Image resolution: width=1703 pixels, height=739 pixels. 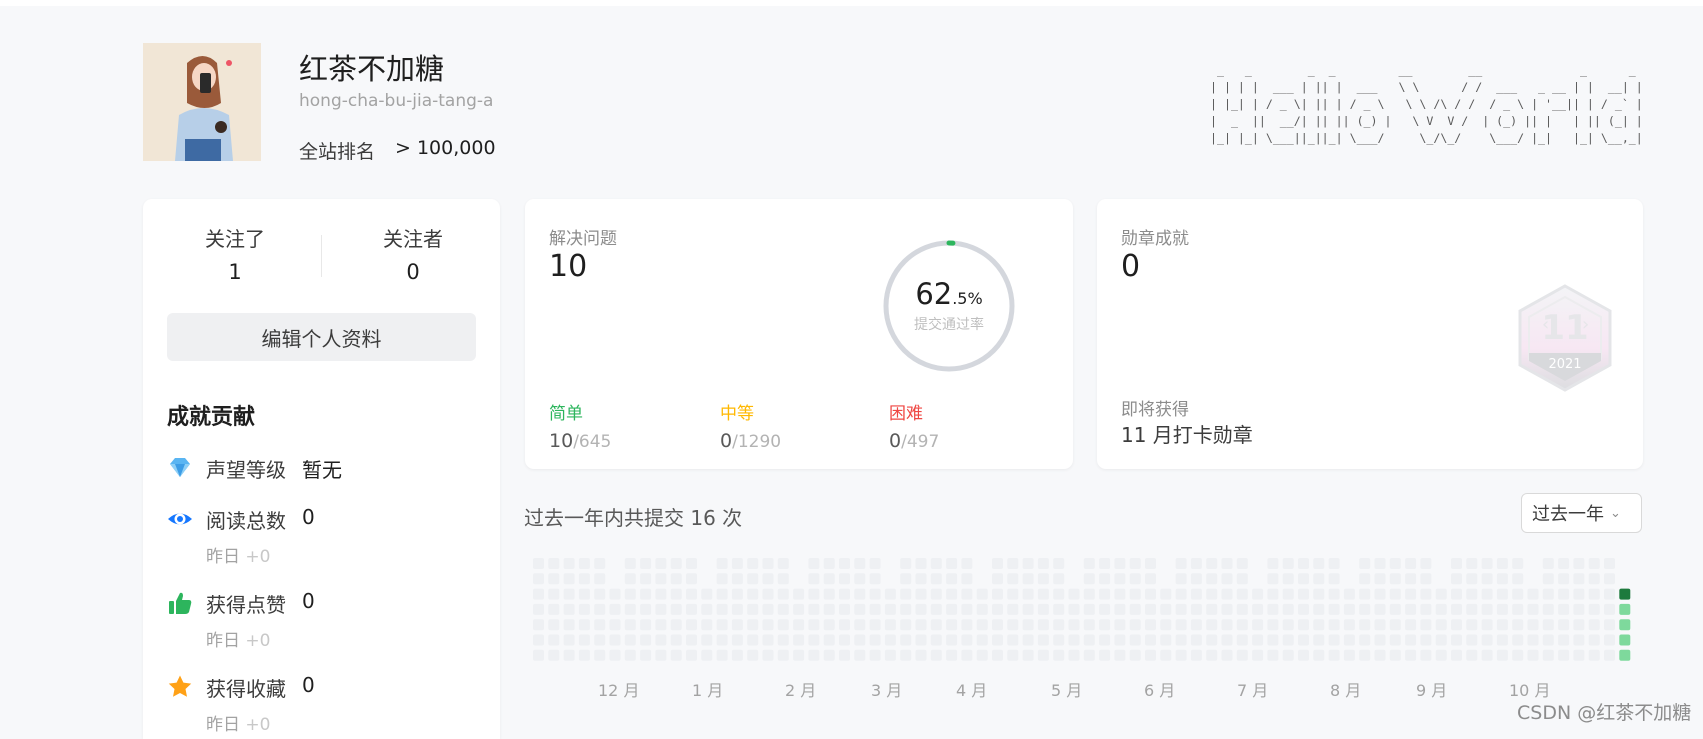 I want to click on difficulty-hard: 困难 0/497, so click(x=914, y=425).